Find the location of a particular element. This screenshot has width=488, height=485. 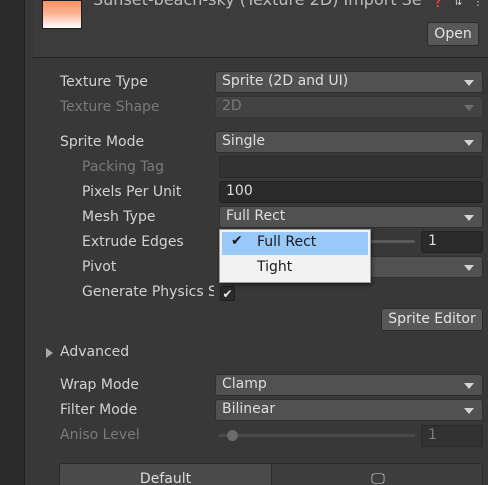

pixels-per-unit-label: Pixels Per Unit is located at coordinates (132, 192).